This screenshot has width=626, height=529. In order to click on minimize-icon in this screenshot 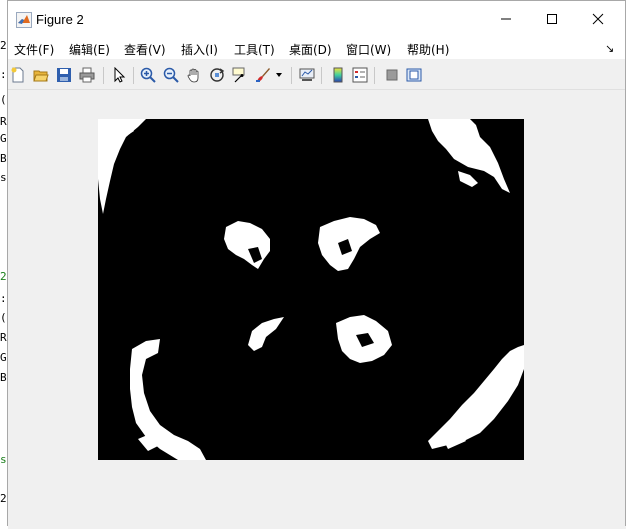, I will do `click(506, 19)`.